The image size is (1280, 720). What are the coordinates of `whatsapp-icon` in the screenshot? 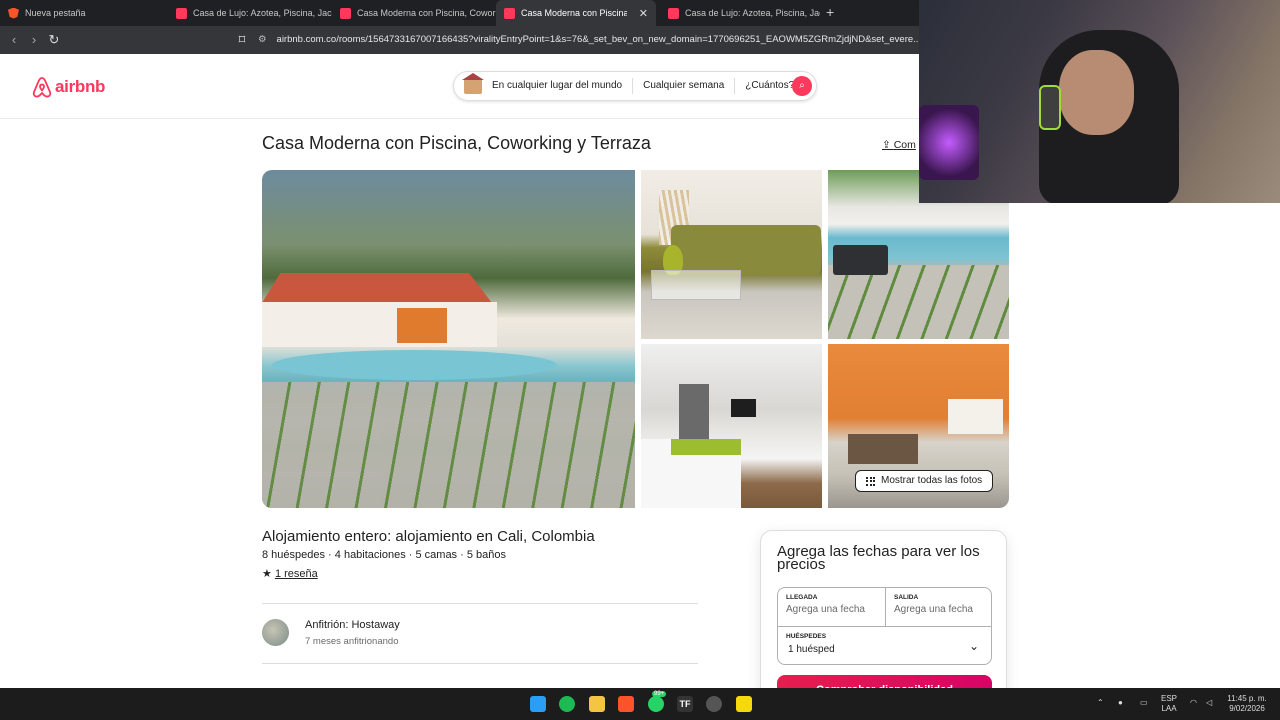 It's located at (656, 704).